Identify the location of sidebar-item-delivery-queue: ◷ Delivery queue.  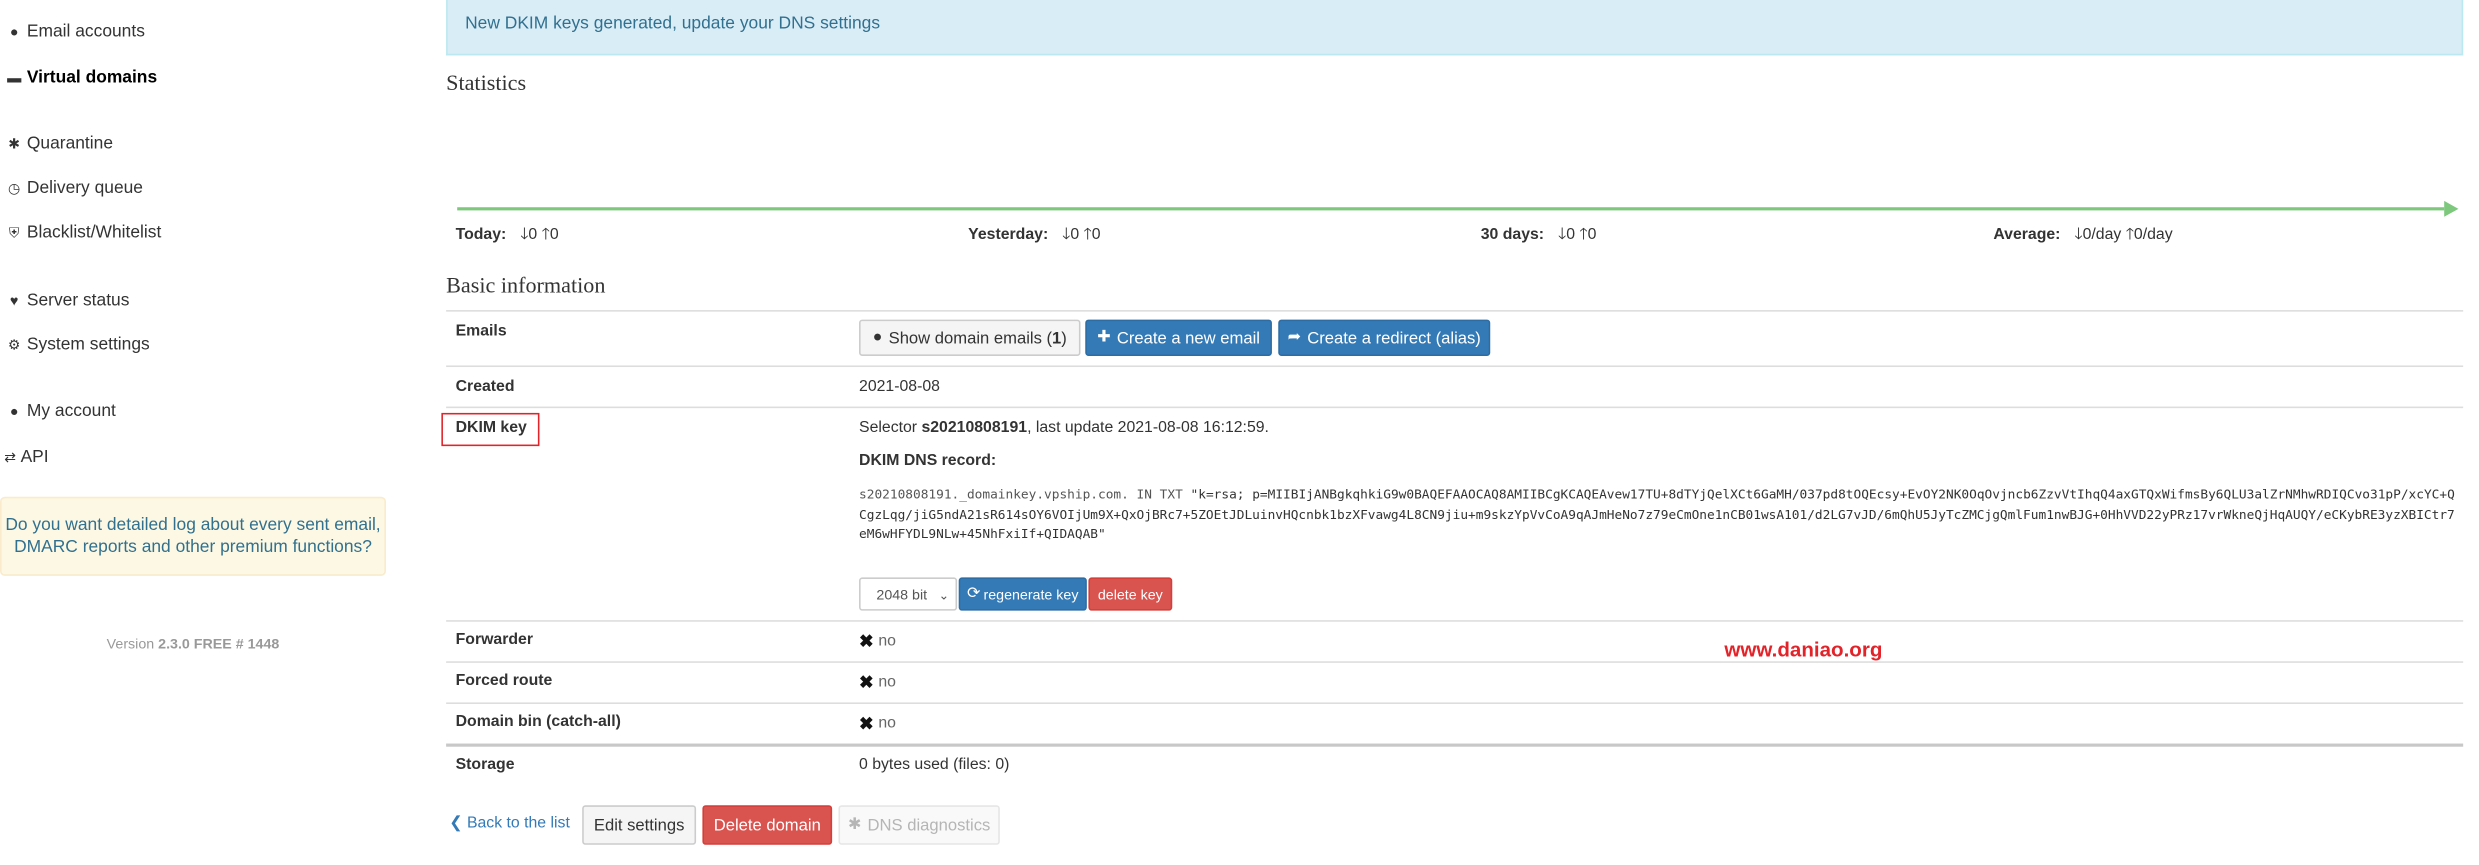
(74, 188).